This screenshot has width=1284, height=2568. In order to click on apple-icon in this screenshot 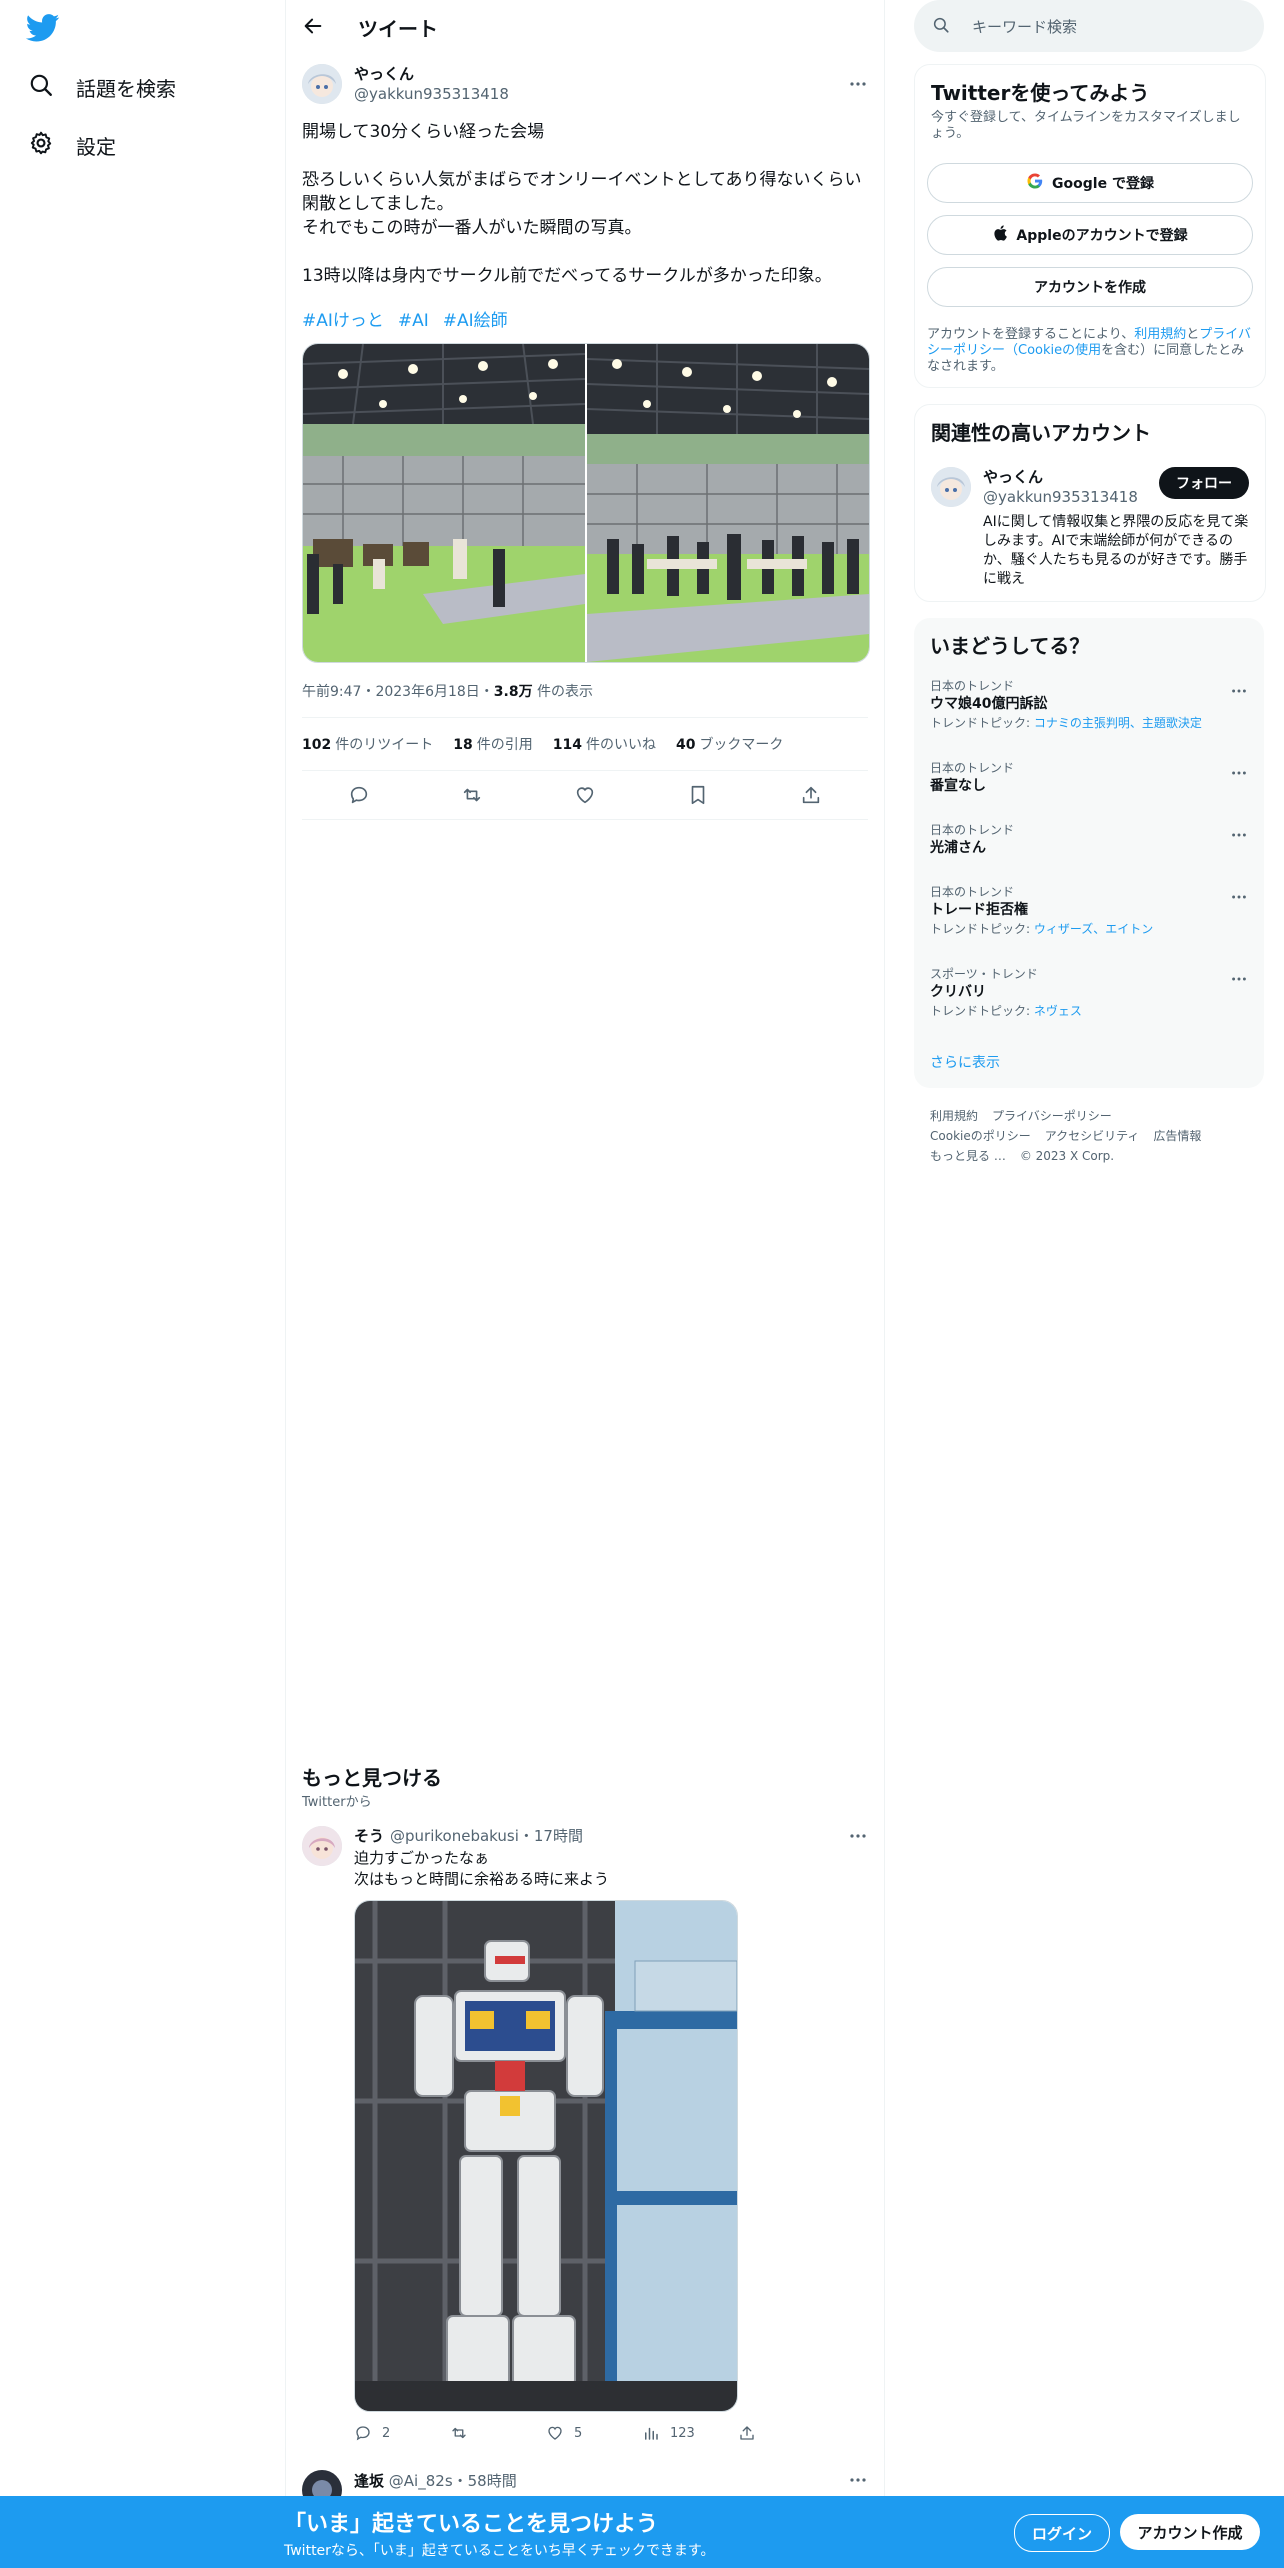, I will do `click(1004, 235)`.